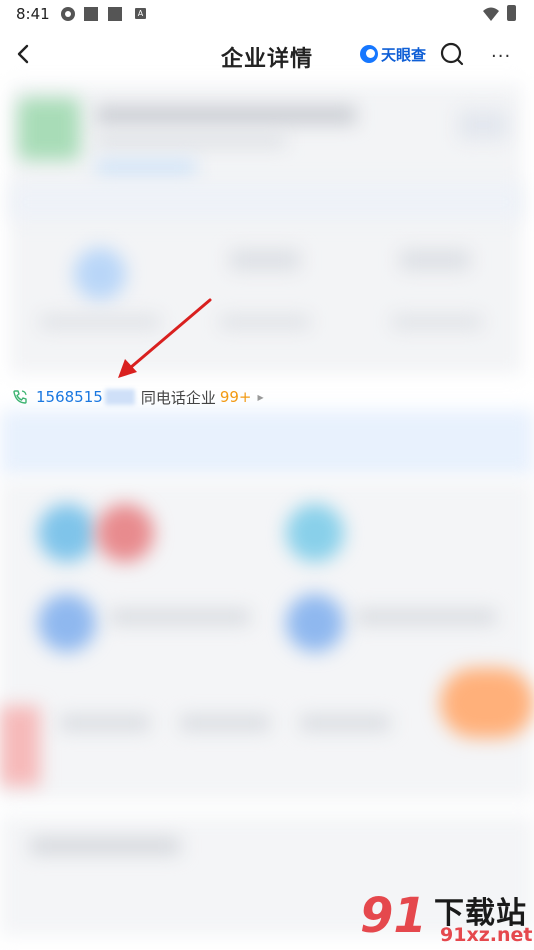 This screenshot has width=534, height=950. Describe the element at coordinates (138, 397) in the screenshot. I see `phone-number-row: 1568515 同电话企业 99+ ▶` at that location.